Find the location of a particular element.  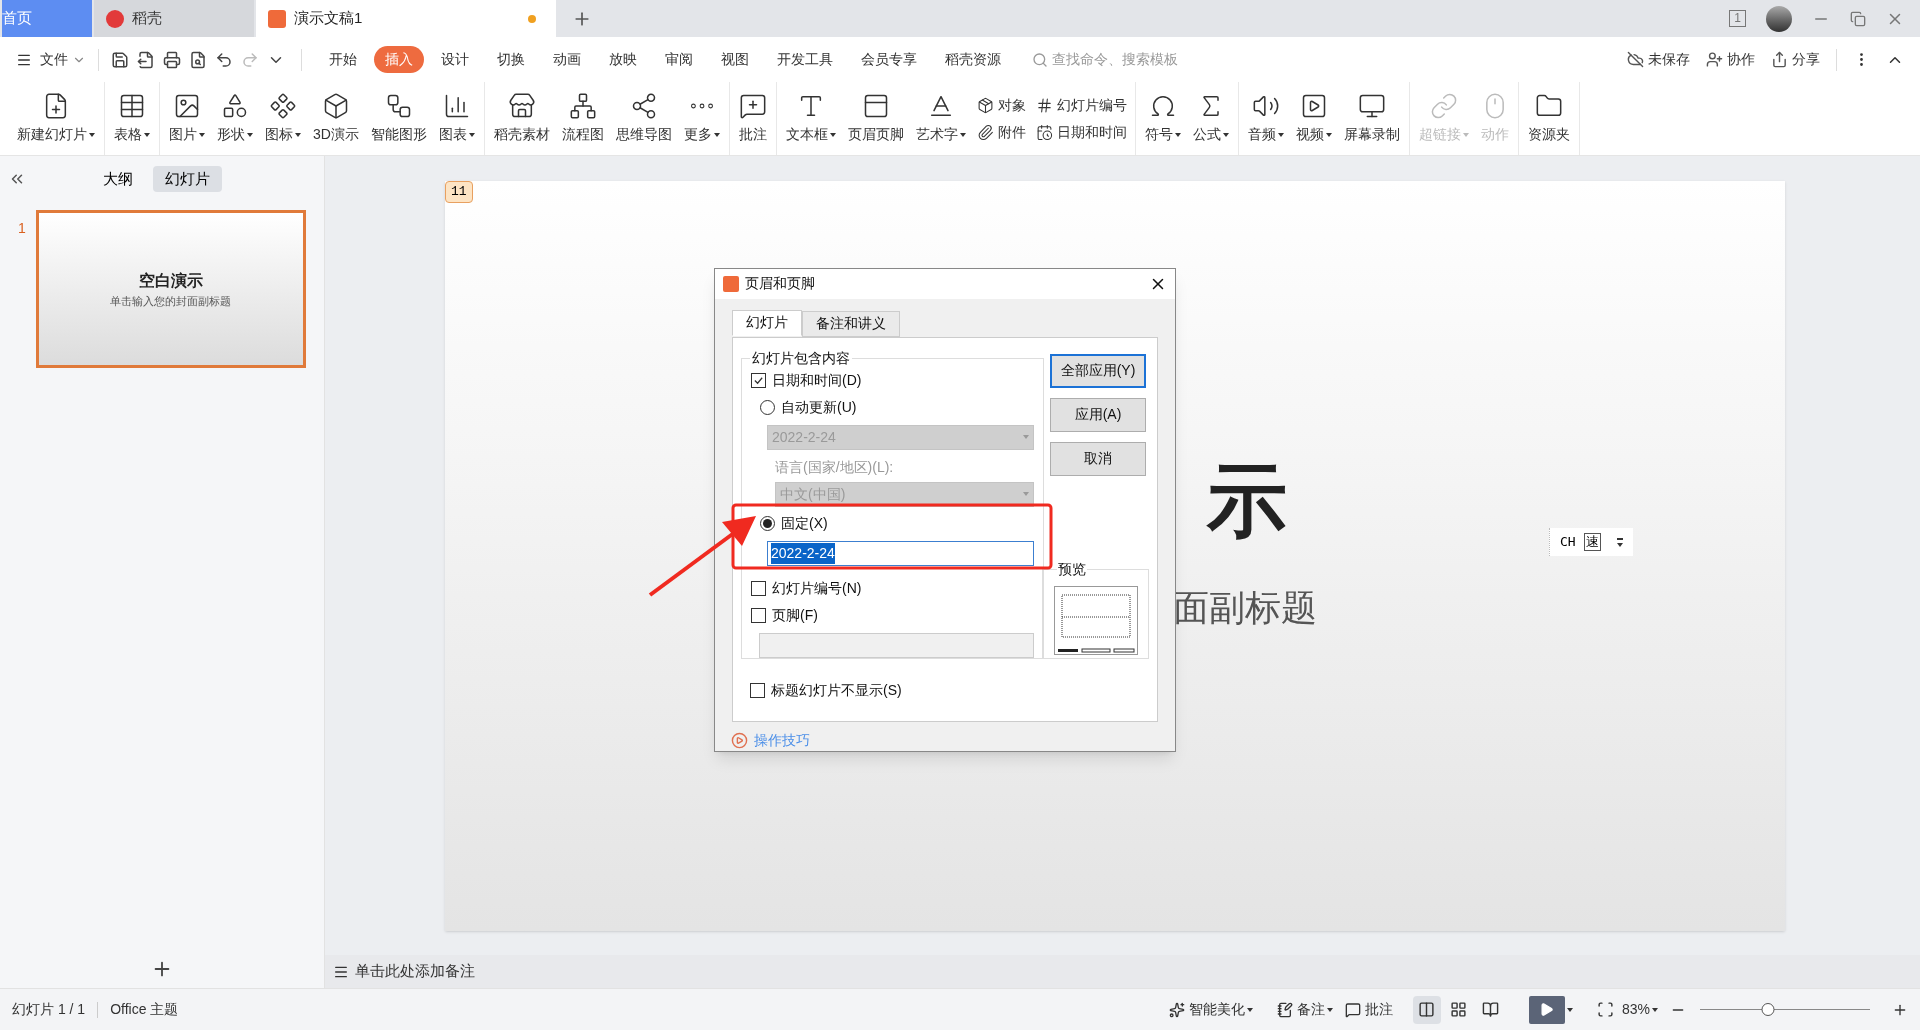

save-icon is located at coordinates (120, 59).